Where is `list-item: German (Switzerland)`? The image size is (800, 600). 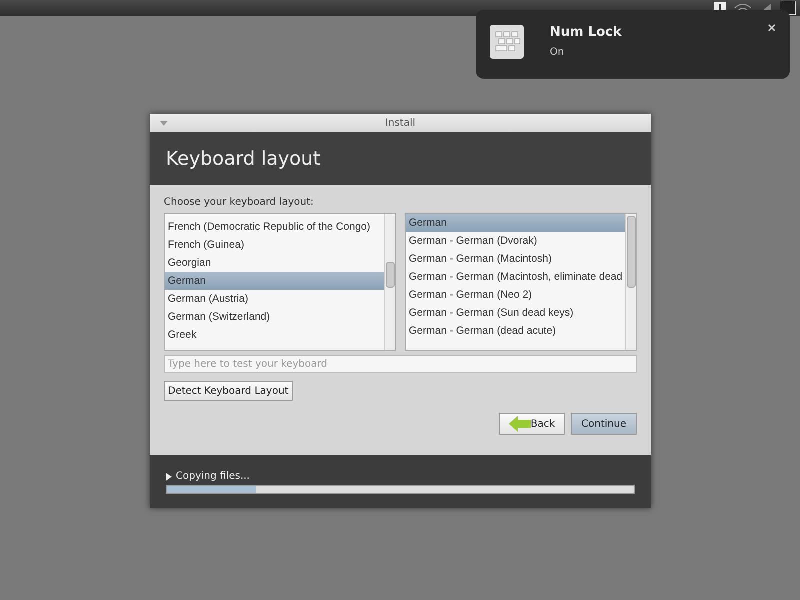
list-item: German (Switzerland) is located at coordinates (274, 317).